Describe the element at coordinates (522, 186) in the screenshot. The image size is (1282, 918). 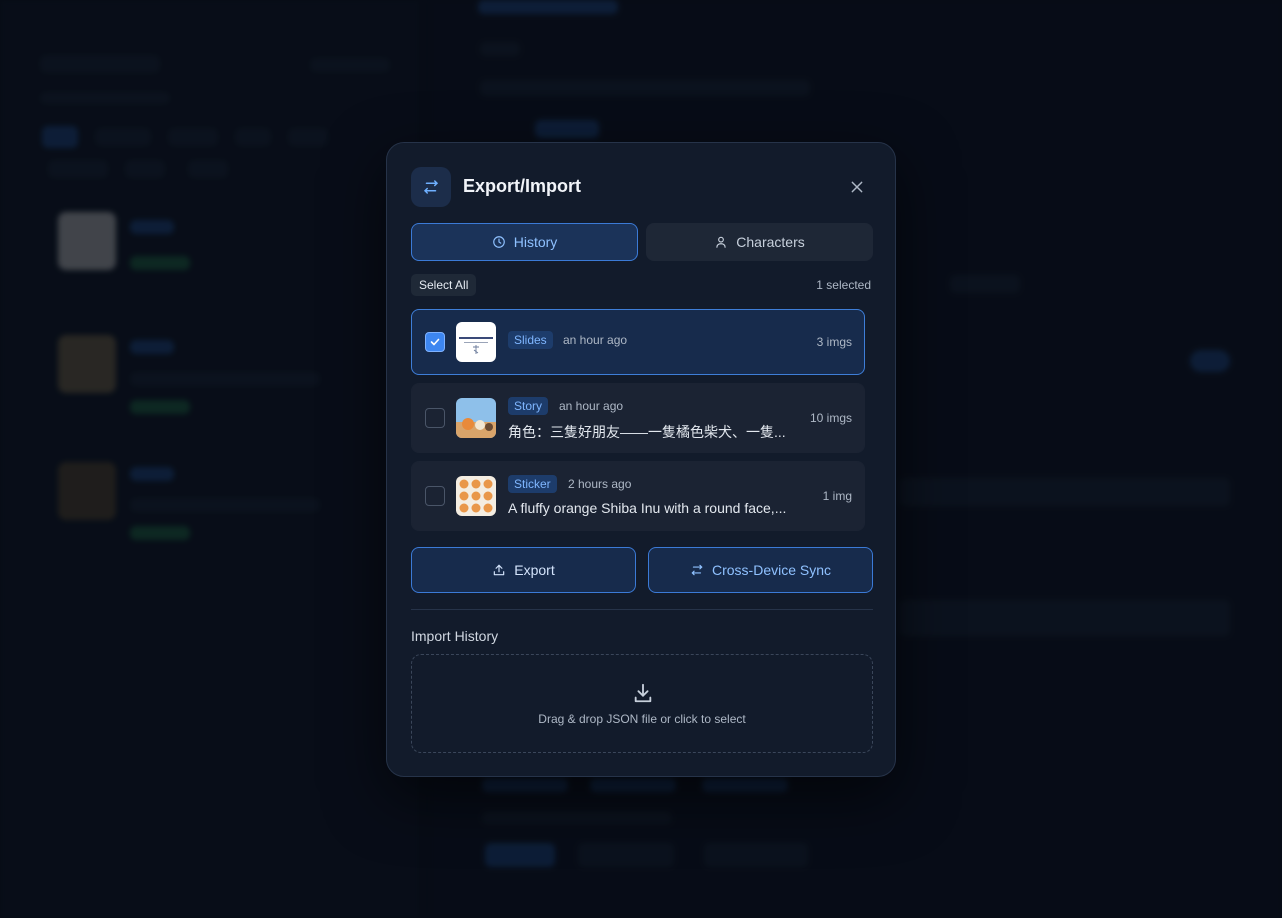
I see `dialog-title: Export/Import` at that location.